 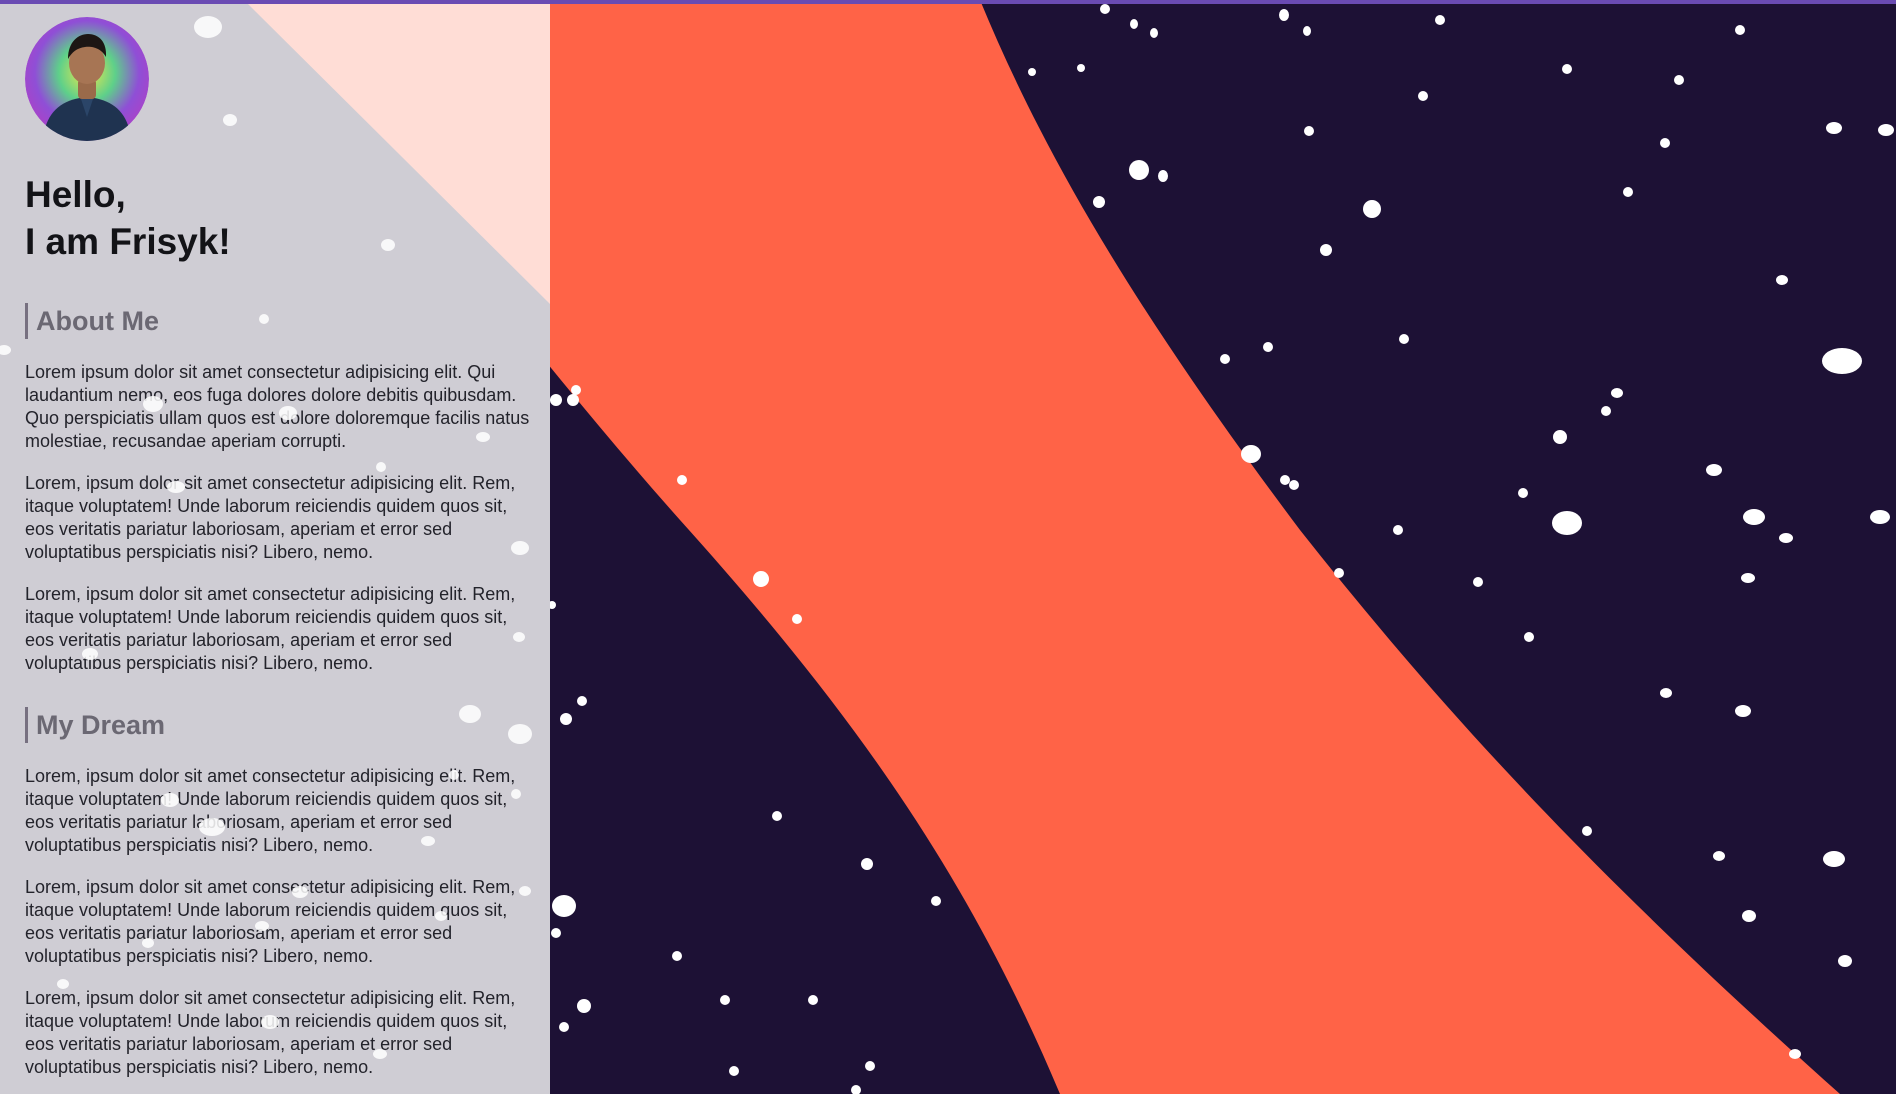 I want to click on greeting-line-1: Hello,, so click(x=75, y=194).